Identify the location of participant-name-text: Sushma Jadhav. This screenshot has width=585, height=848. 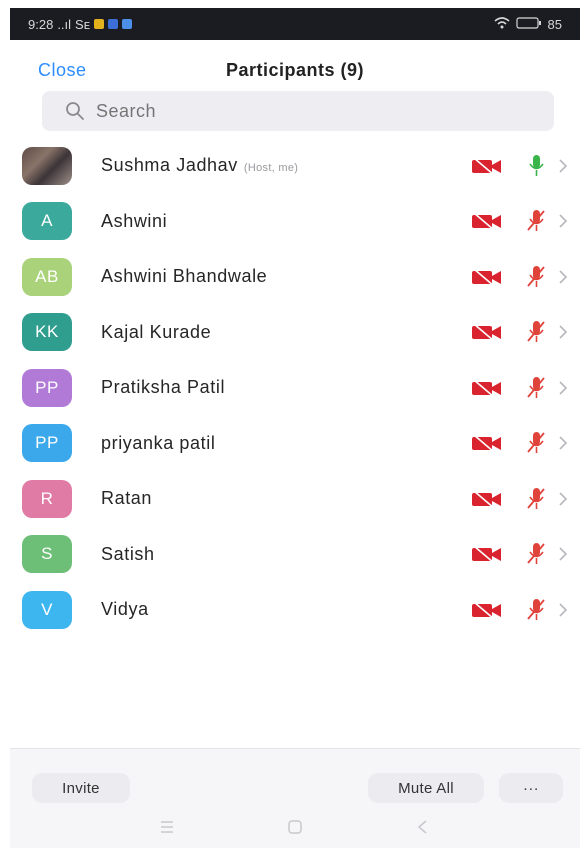
(169, 165).